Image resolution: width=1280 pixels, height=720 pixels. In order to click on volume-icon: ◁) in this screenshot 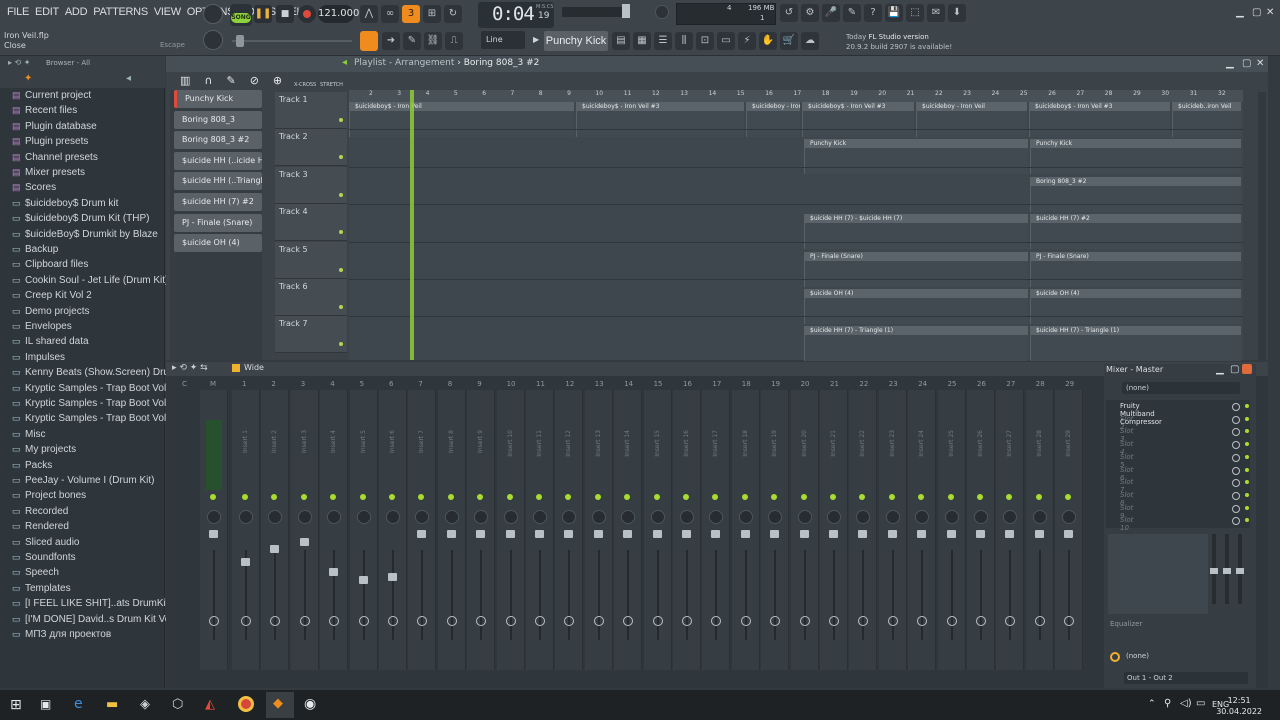, I will do `click(1186, 703)`.